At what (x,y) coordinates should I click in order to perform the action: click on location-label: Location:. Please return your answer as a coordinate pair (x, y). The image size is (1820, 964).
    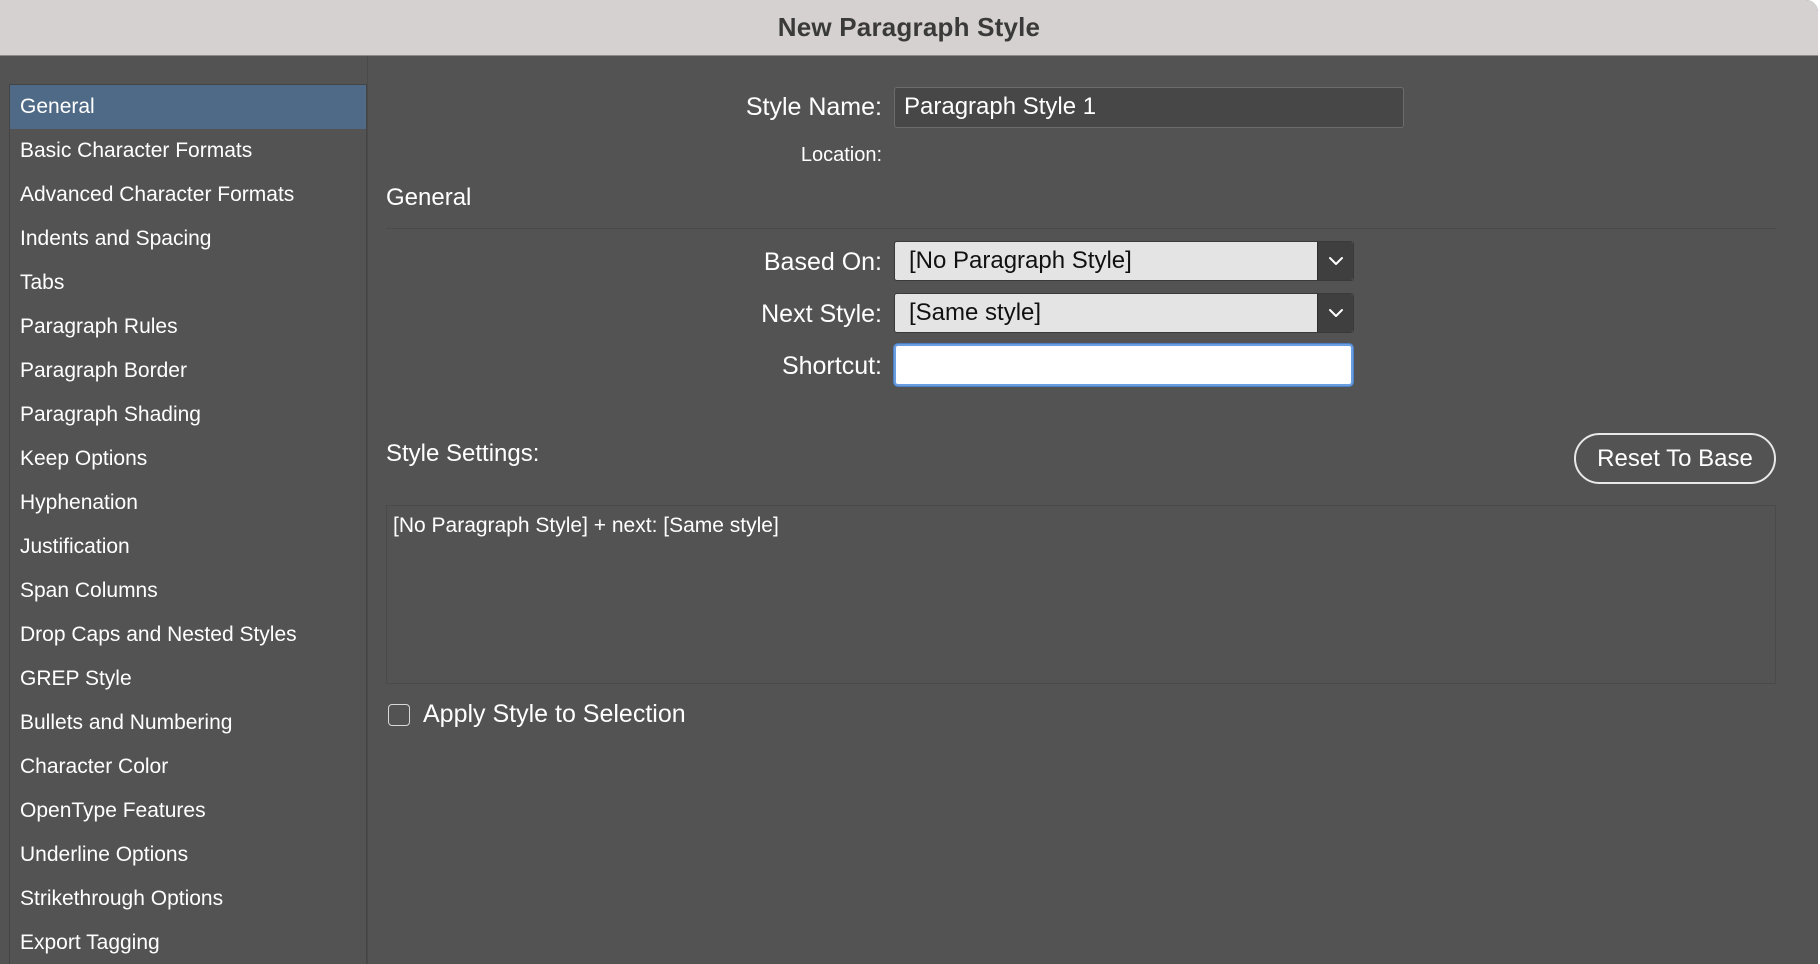
    Looking at the image, I should click on (841, 155).